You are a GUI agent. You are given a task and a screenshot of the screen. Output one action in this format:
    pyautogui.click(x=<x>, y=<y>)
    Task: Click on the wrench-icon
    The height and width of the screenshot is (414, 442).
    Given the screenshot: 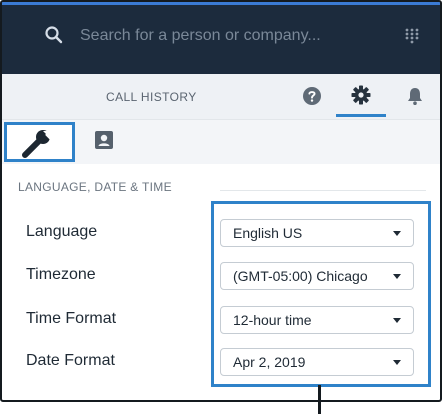 What is the action you would take?
    pyautogui.click(x=38, y=144)
    